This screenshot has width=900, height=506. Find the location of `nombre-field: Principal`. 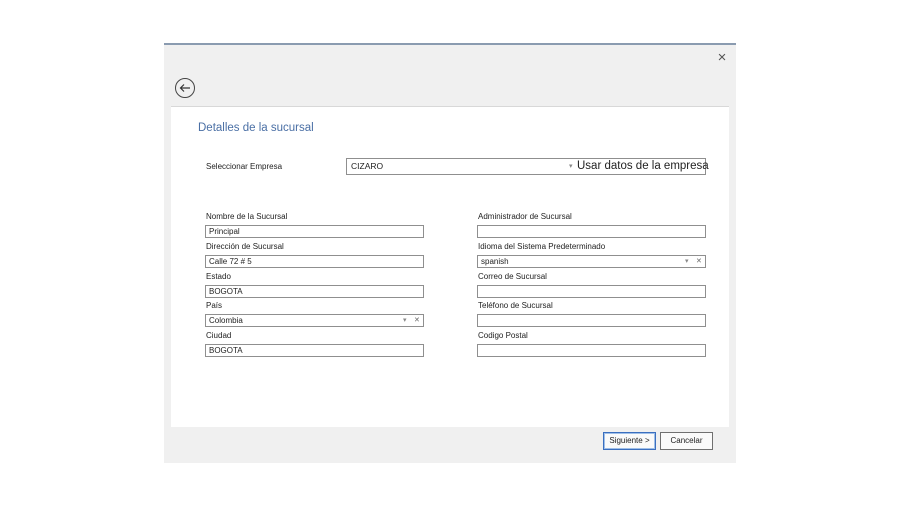

nombre-field: Principal is located at coordinates (314, 231).